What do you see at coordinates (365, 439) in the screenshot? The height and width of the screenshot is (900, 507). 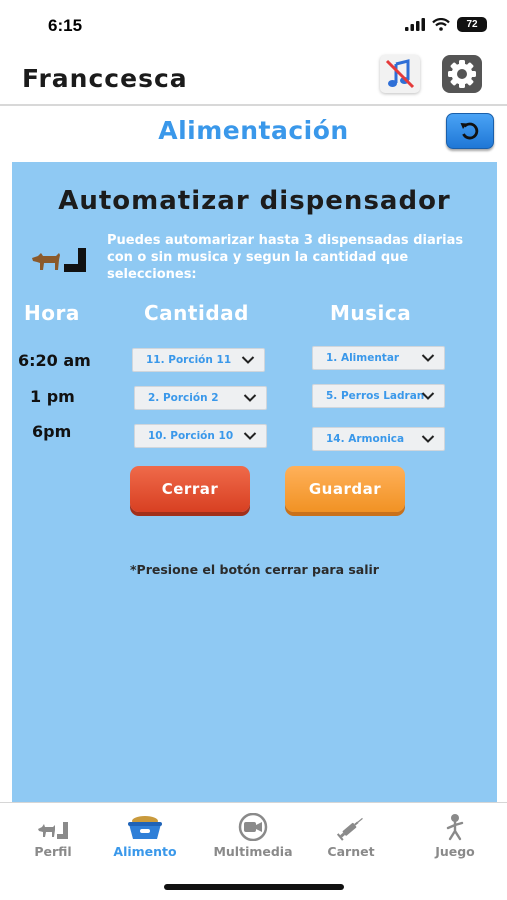 I see `musica-select-value: 14. Armonica` at bounding box center [365, 439].